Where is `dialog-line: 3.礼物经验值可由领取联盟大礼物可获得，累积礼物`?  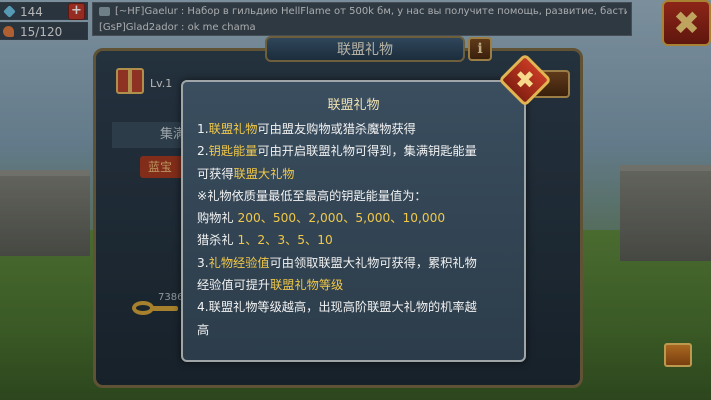
dialog-line: 3.礼物经验值可由领取联盟大礼物可获得，累积礼物 is located at coordinates (356, 263).